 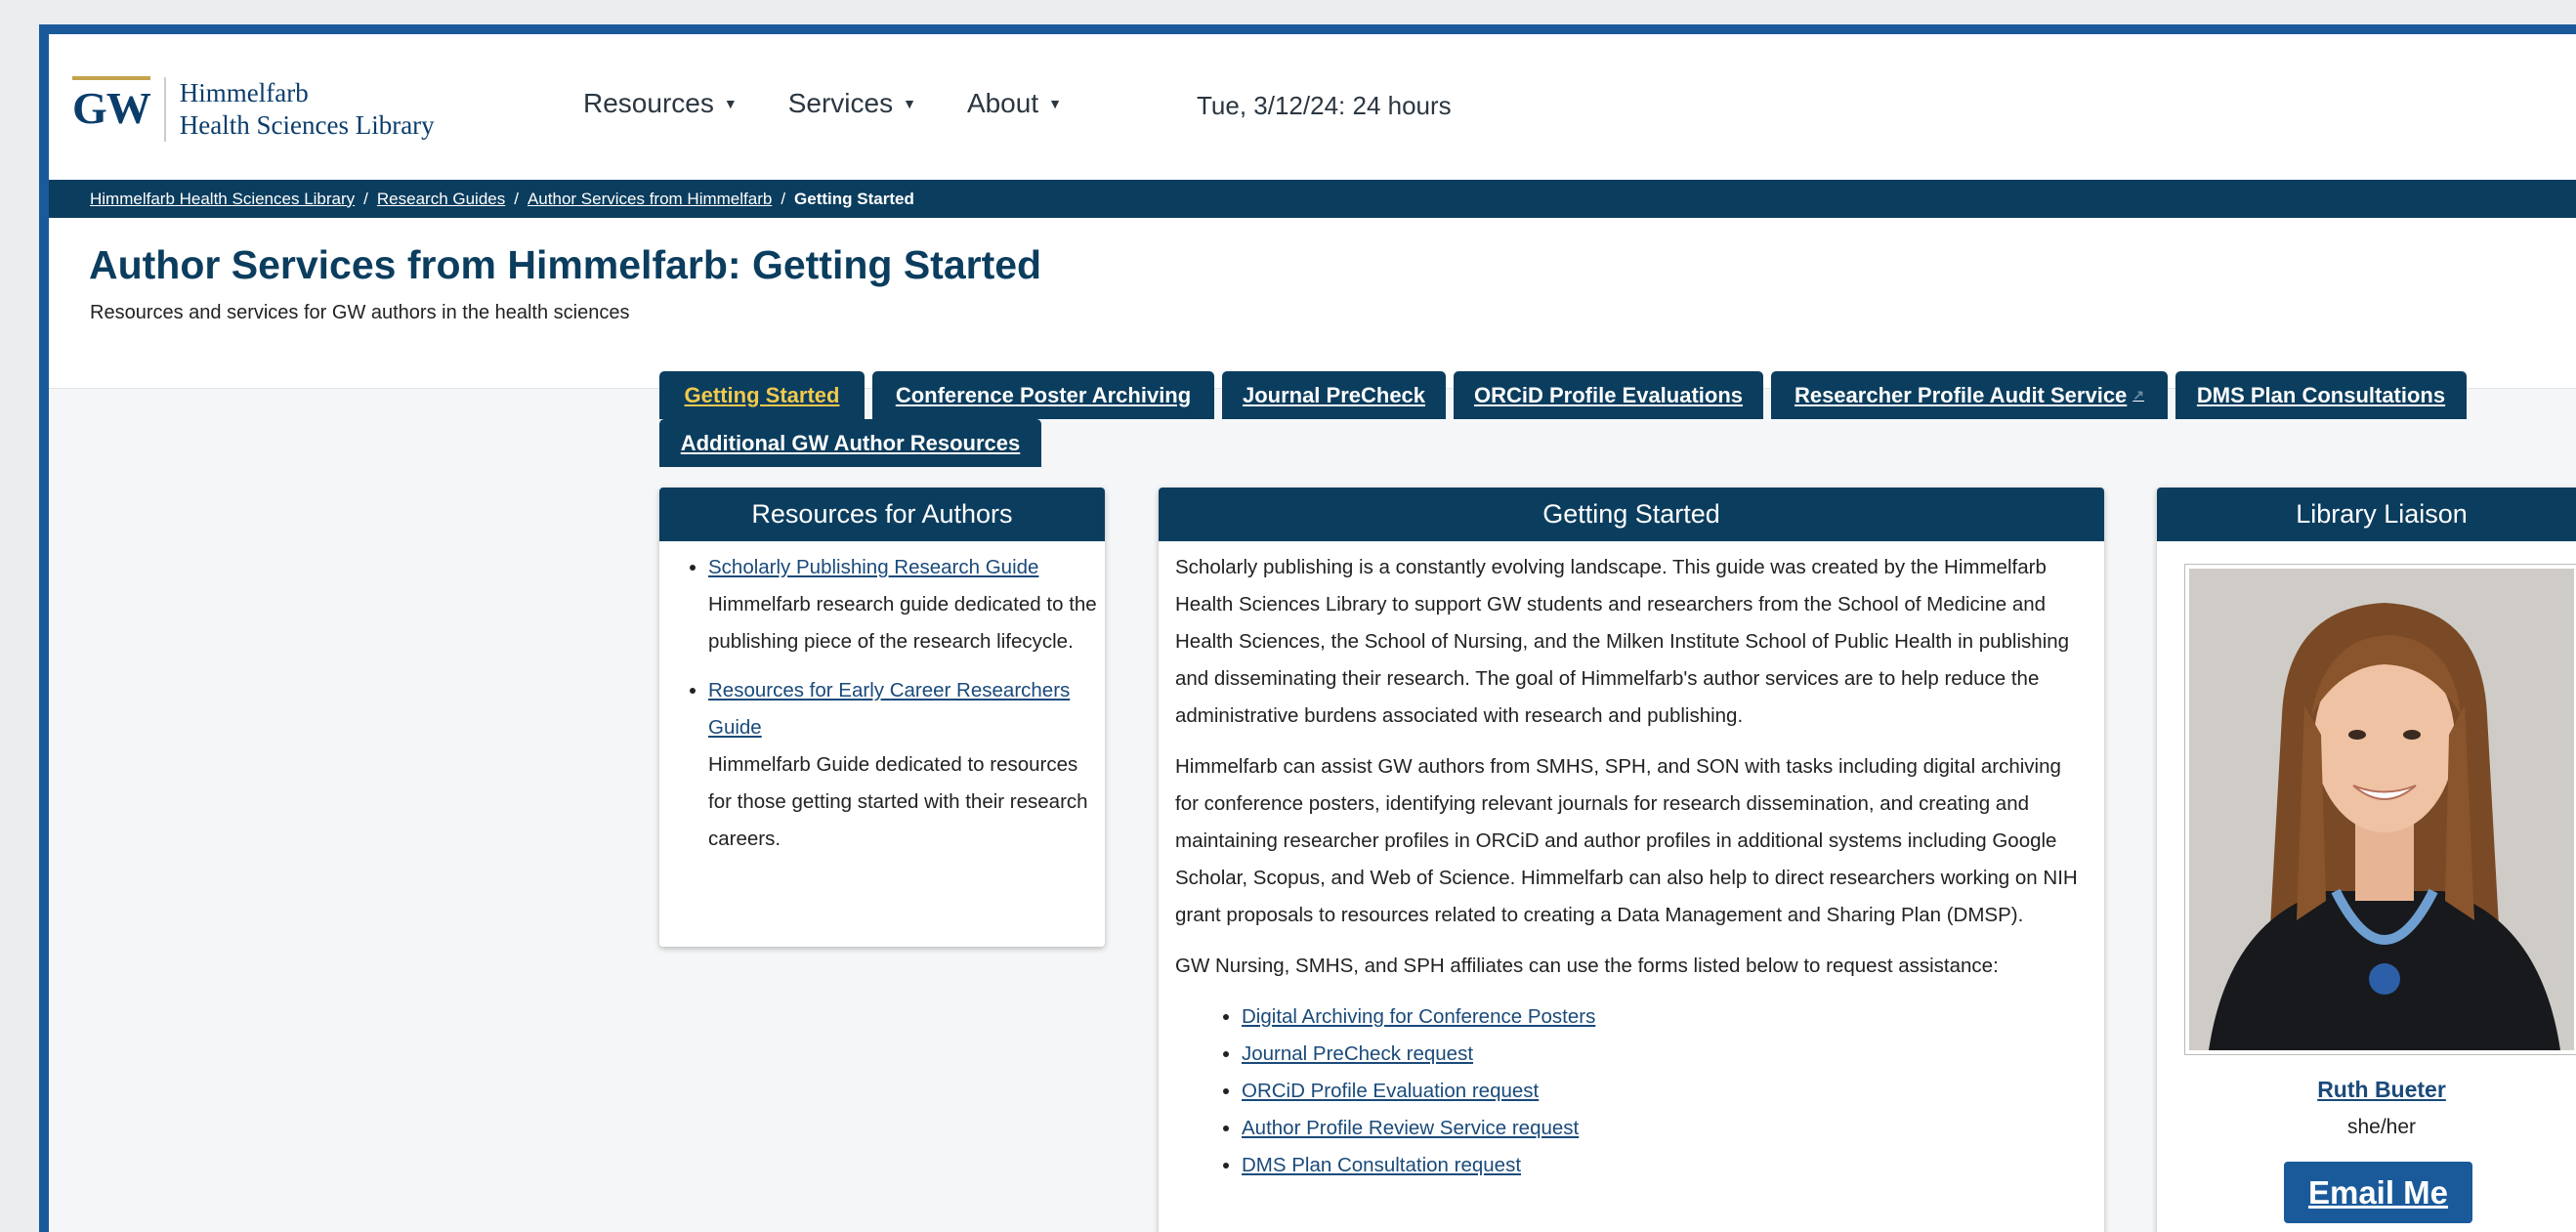 I want to click on person-portrait-image, so click(x=2381, y=810).